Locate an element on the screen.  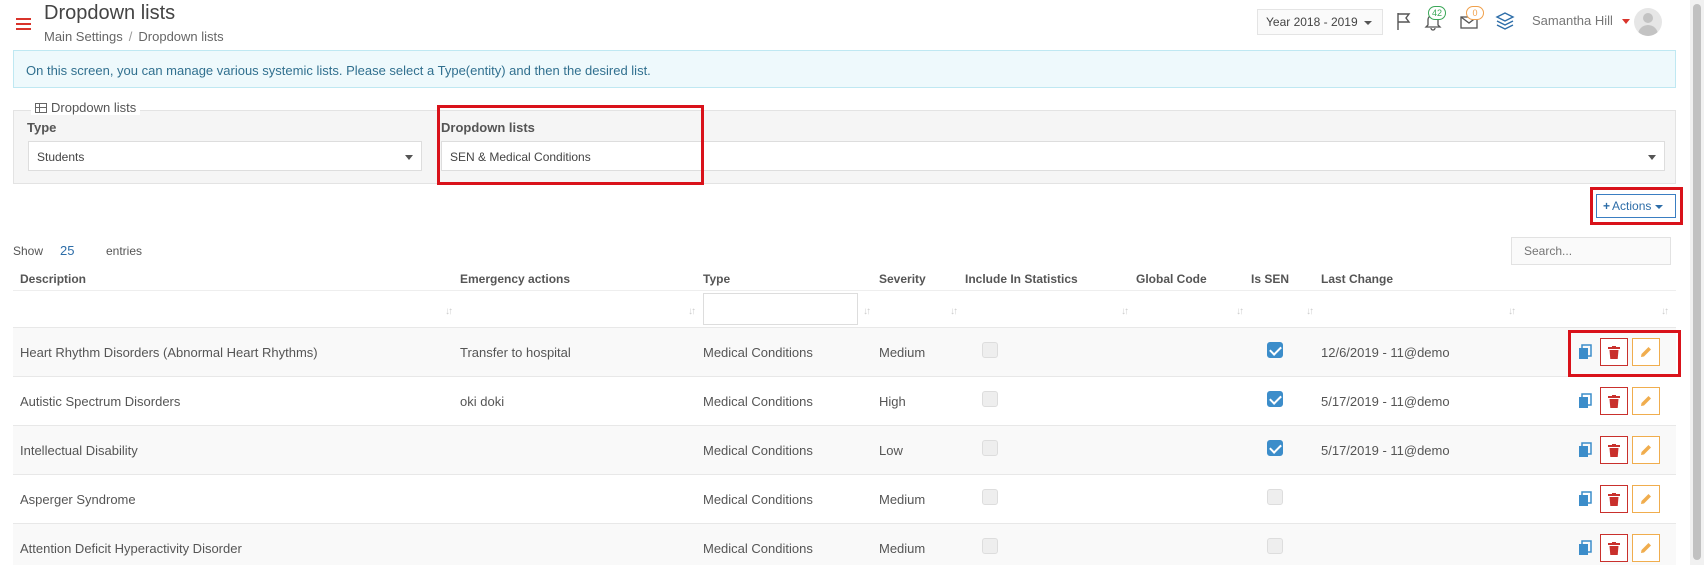
hamburger-icon is located at coordinates (23, 24).